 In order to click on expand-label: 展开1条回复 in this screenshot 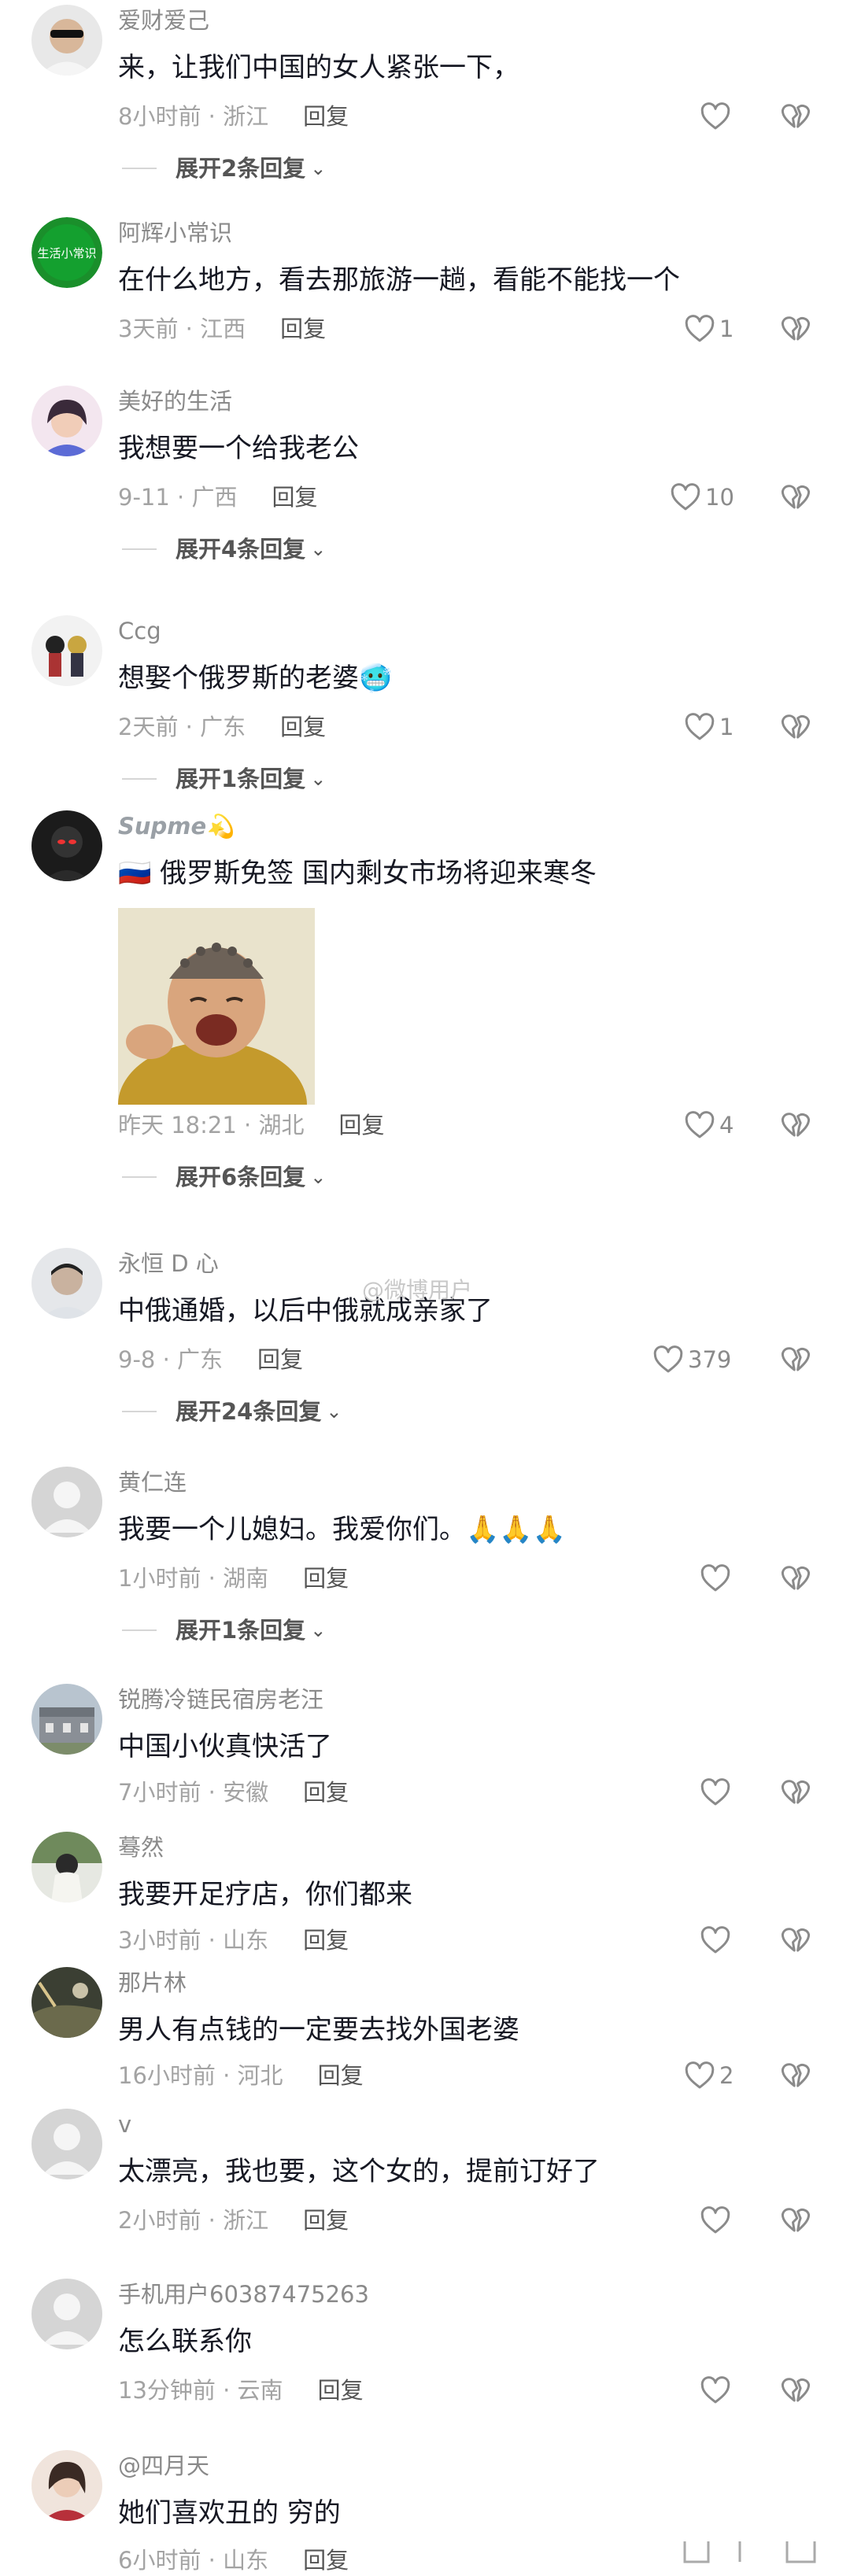, I will do `click(241, 1630)`.